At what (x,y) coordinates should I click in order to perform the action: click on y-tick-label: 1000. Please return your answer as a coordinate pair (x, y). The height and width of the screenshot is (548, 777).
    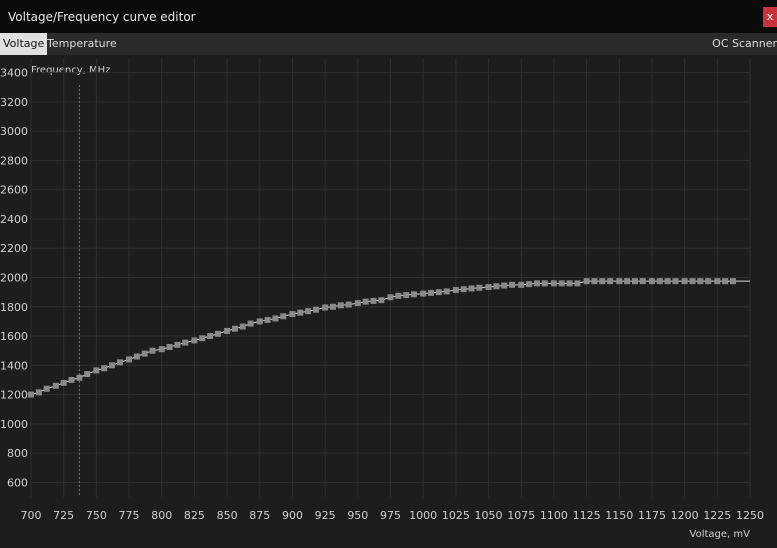
    Looking at the image, I should click on (14, 424).